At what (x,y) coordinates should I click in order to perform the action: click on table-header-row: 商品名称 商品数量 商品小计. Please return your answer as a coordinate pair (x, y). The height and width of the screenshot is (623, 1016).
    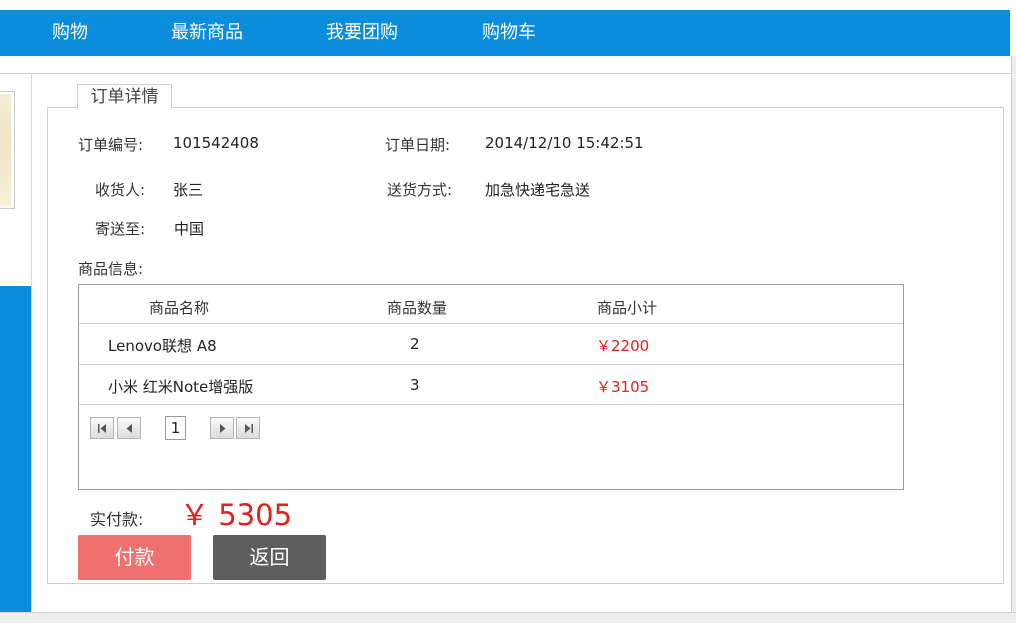
    Looking at the image, I should click on (491, 304).